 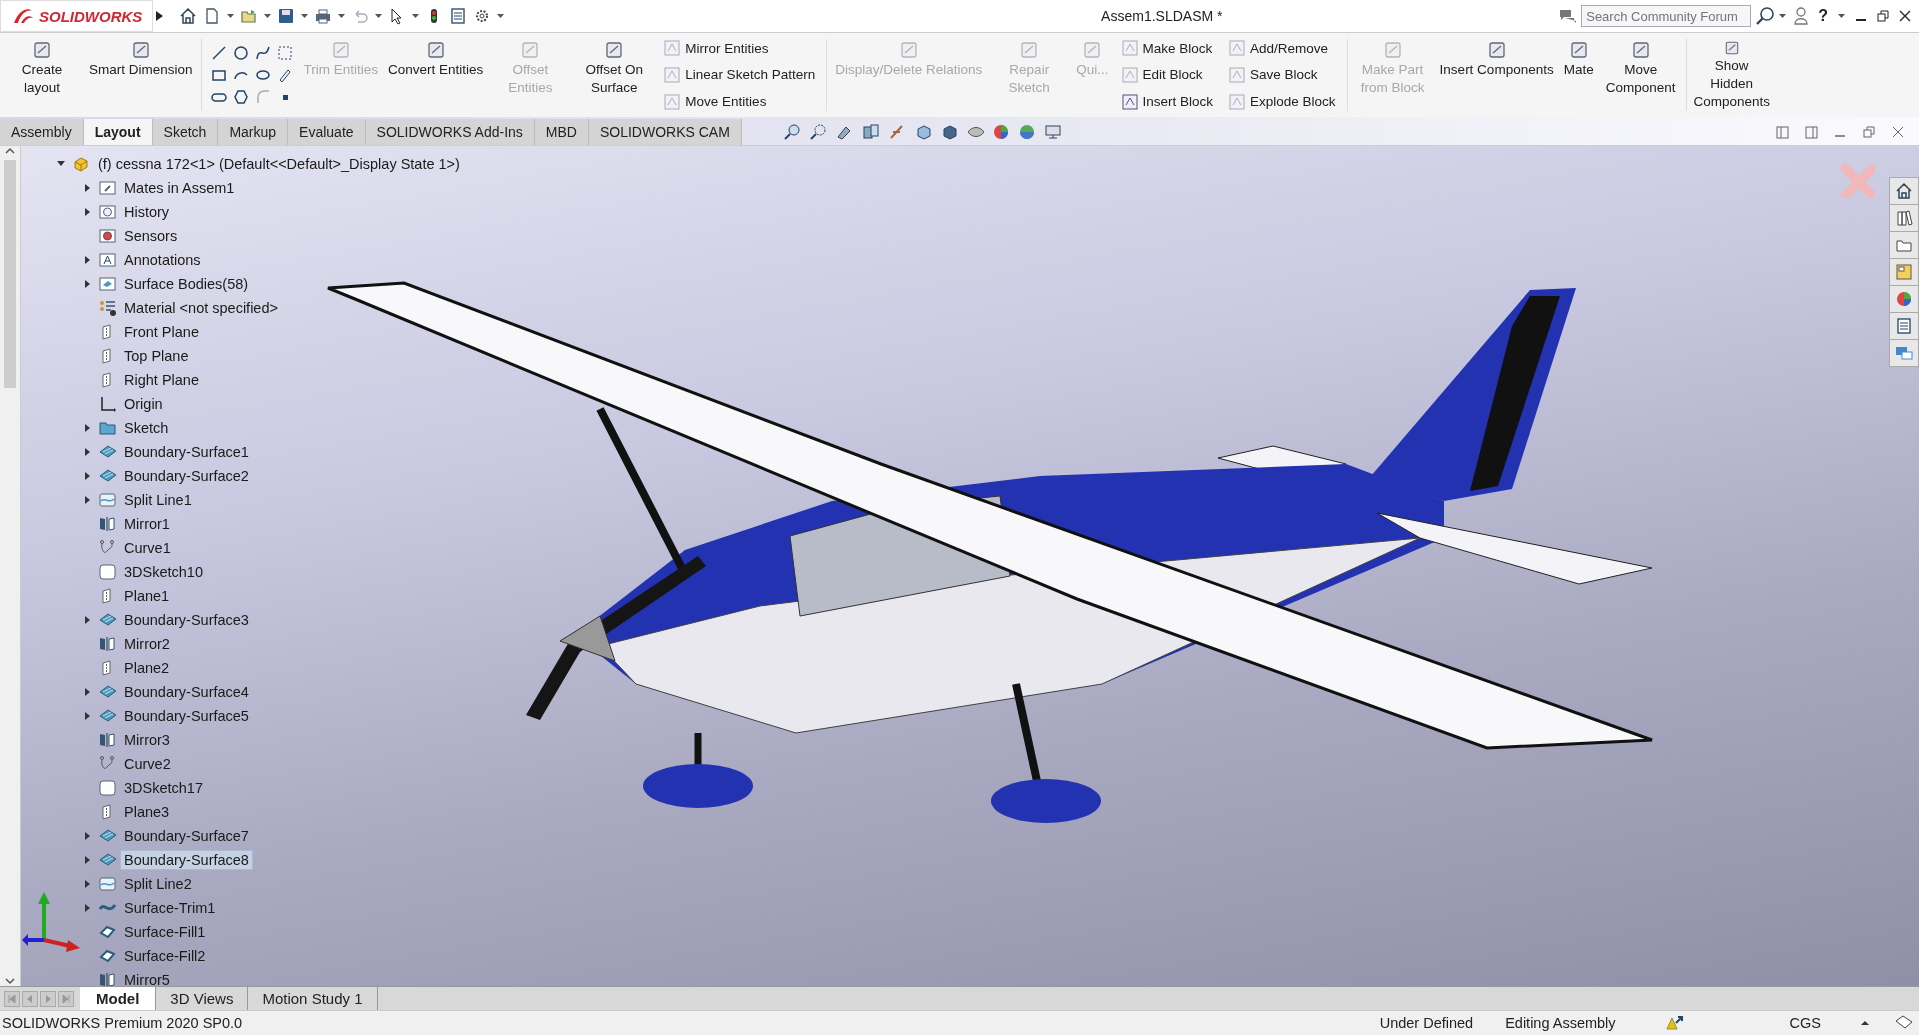 What do you see at coordinates (284, 53) in the screenshot?
I see `dotted-rectangle-icon` at bounding box center [284, 53].